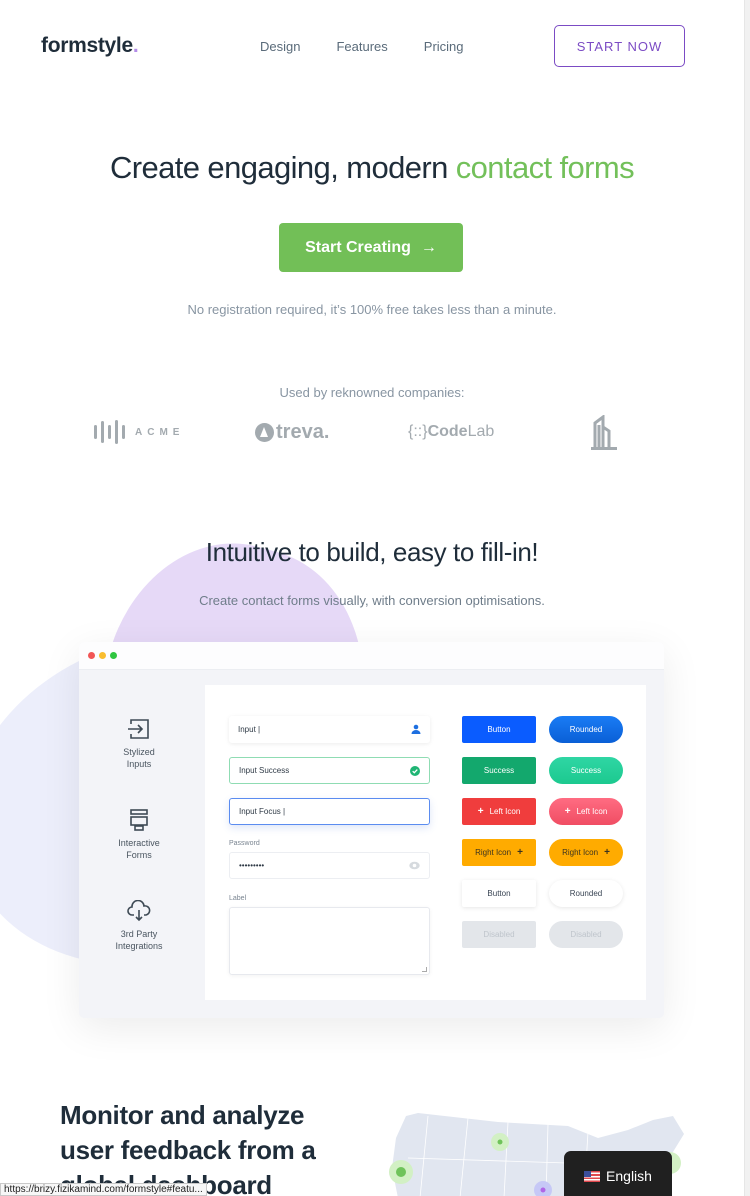 This screenshot has width=750, height=1196. I want to click on form-layout-icon, so click(139, 820).